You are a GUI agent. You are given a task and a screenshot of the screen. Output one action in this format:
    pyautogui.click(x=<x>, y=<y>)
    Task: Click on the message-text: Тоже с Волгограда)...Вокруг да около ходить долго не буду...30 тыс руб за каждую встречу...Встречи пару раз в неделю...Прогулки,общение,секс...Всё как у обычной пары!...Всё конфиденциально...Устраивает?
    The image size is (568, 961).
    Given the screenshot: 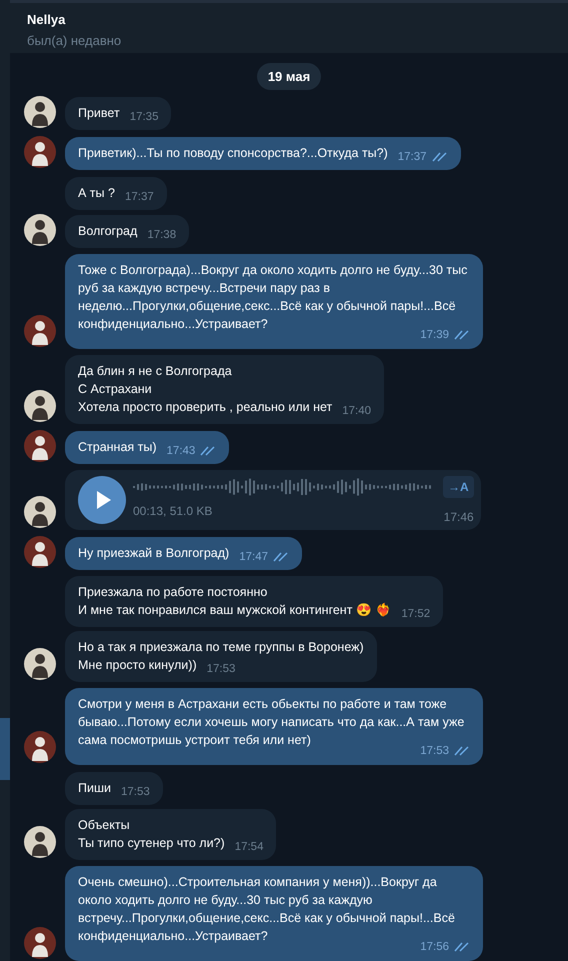 What is the action you would take?
    pyautogui.click(x=273, y=296)
    